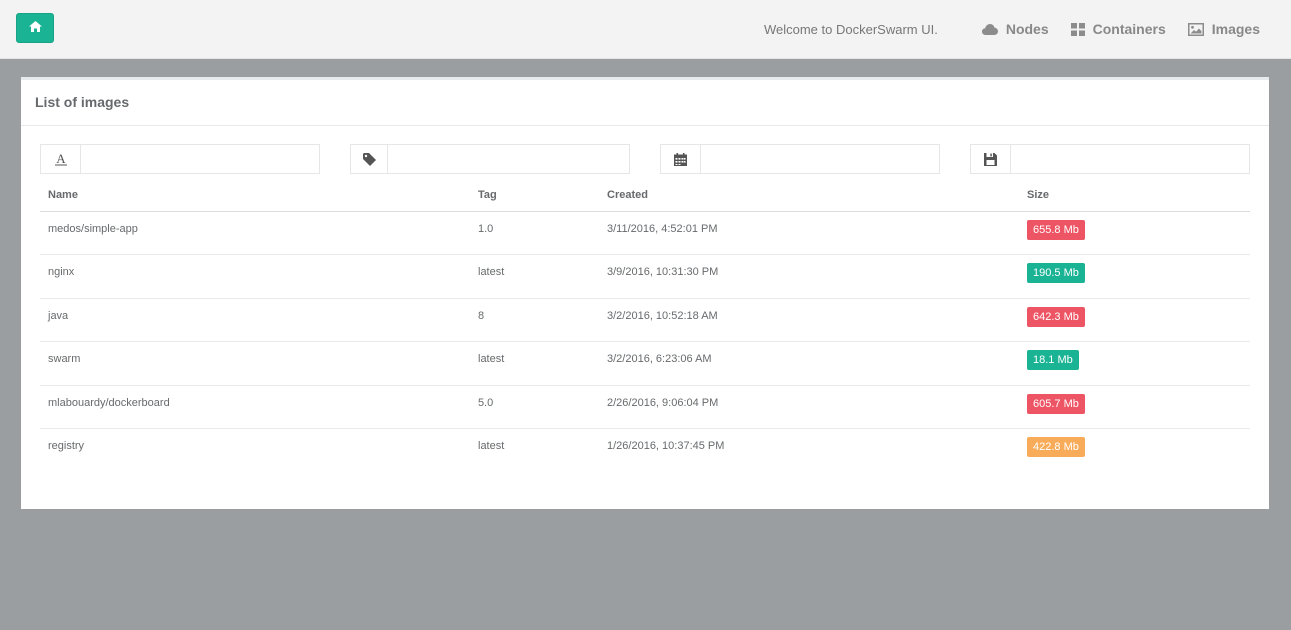  What do you see at coordinates (645, 103) in the screenshot?
I see `panel-title: List of images` at bounding box center [645, 103].